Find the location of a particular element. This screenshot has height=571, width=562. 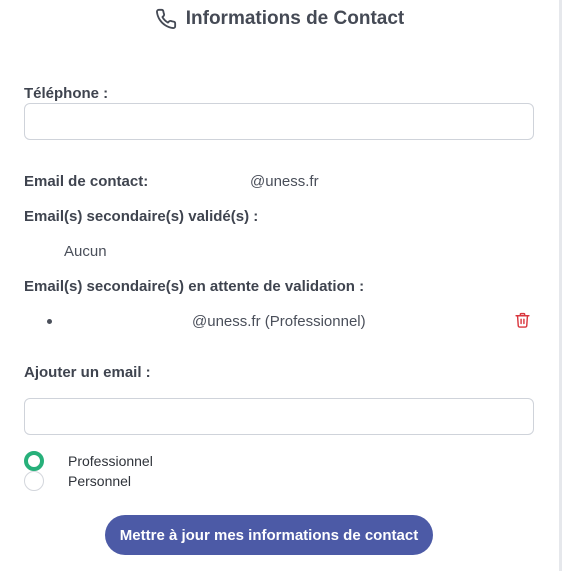

list-bullet is located at coordinates (49, 321).